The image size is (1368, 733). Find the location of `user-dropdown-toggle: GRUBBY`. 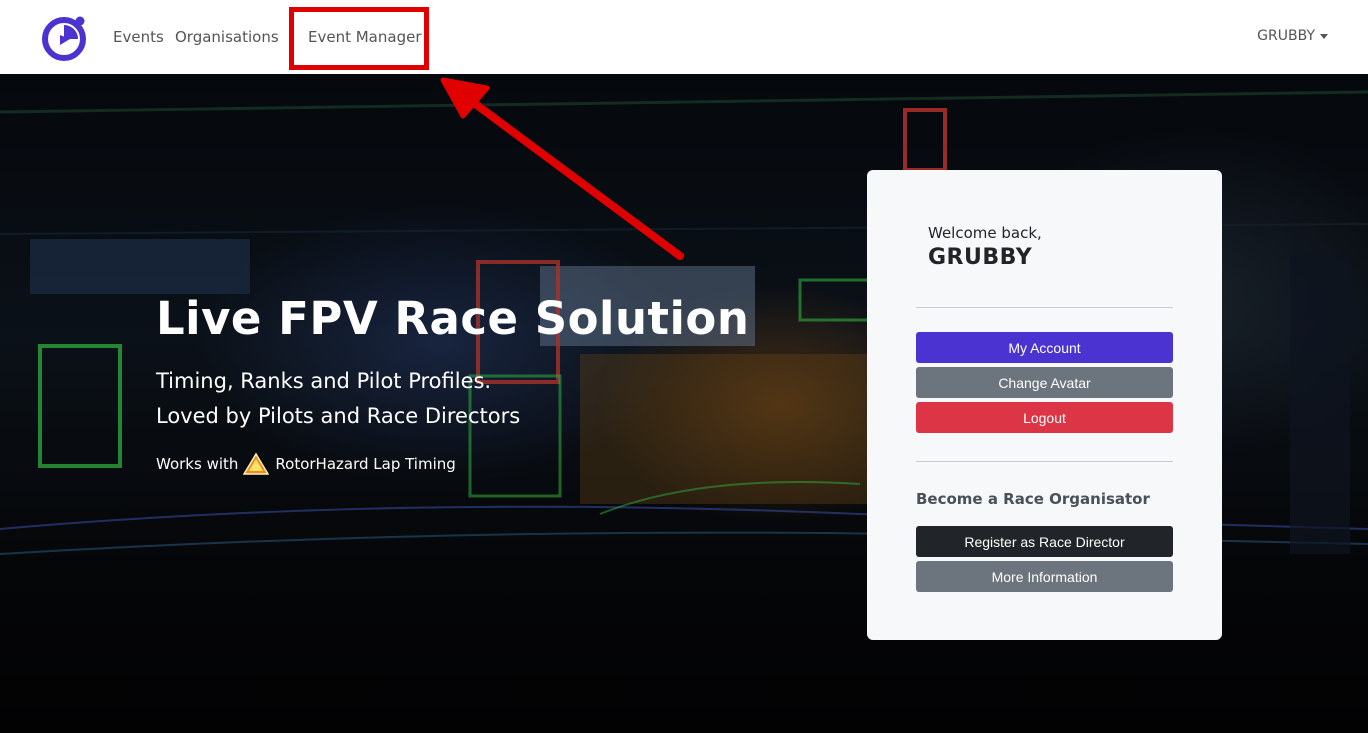

user-dropdown-toggle: GRUBBY is located at coordinates (1292, 36).